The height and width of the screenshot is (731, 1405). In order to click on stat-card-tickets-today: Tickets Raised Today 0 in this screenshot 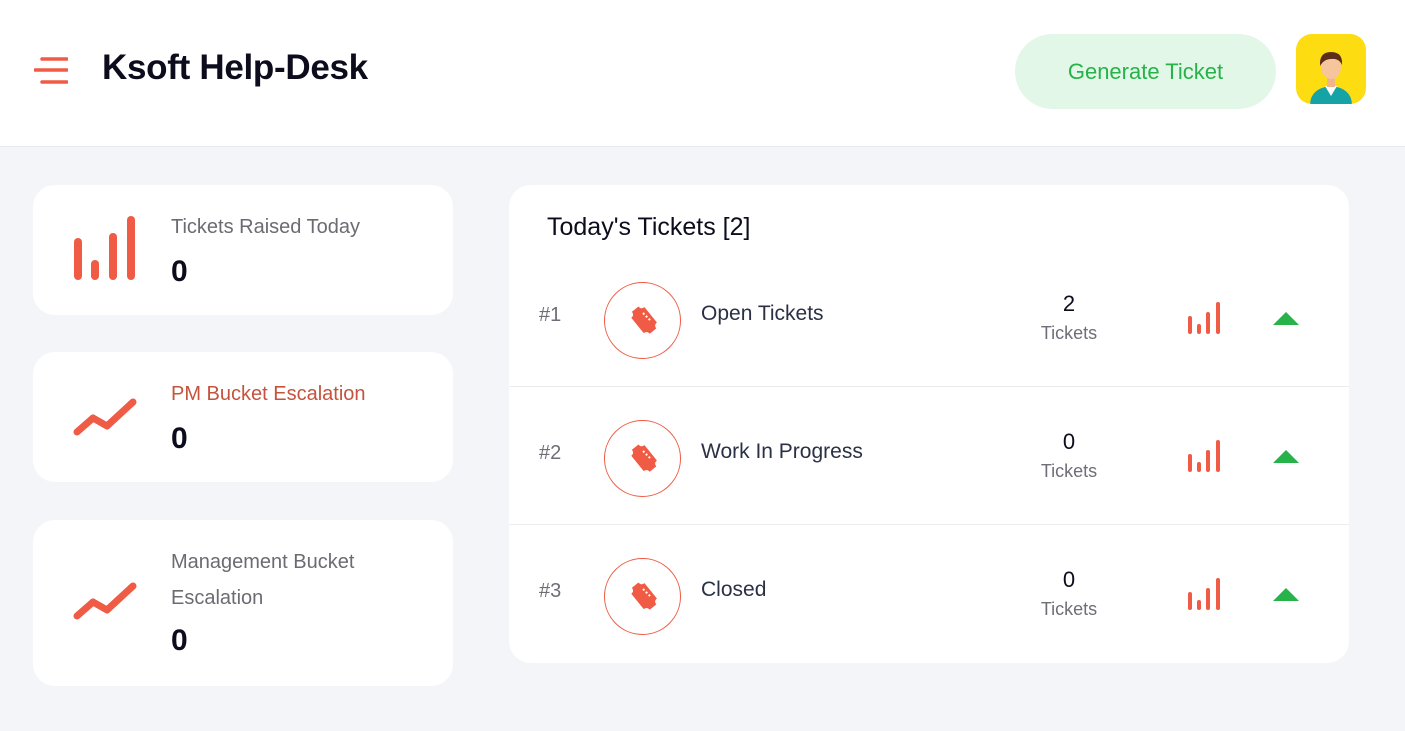, I will do `click(243, 250)`.